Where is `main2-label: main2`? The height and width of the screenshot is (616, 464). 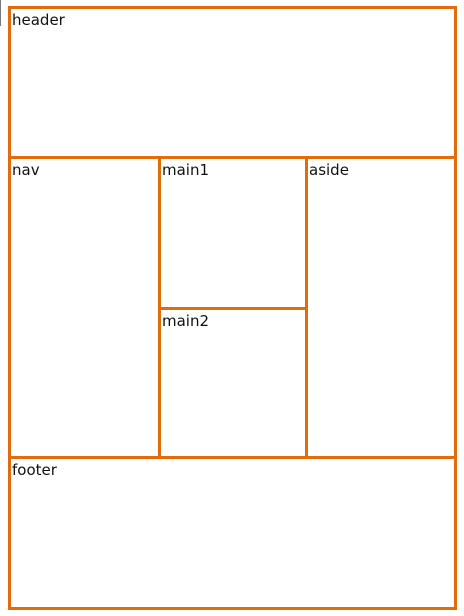
main2-label: main2 is located at coordinates (186, 321).